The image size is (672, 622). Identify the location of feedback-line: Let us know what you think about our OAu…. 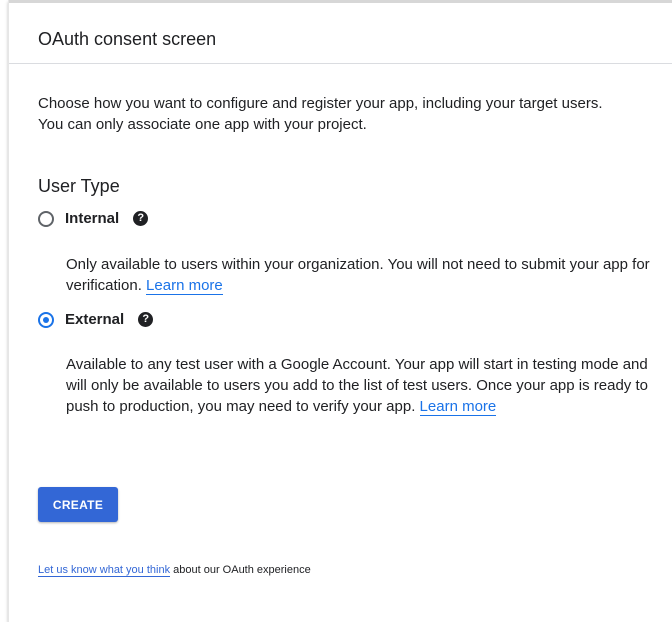
(174, 570).